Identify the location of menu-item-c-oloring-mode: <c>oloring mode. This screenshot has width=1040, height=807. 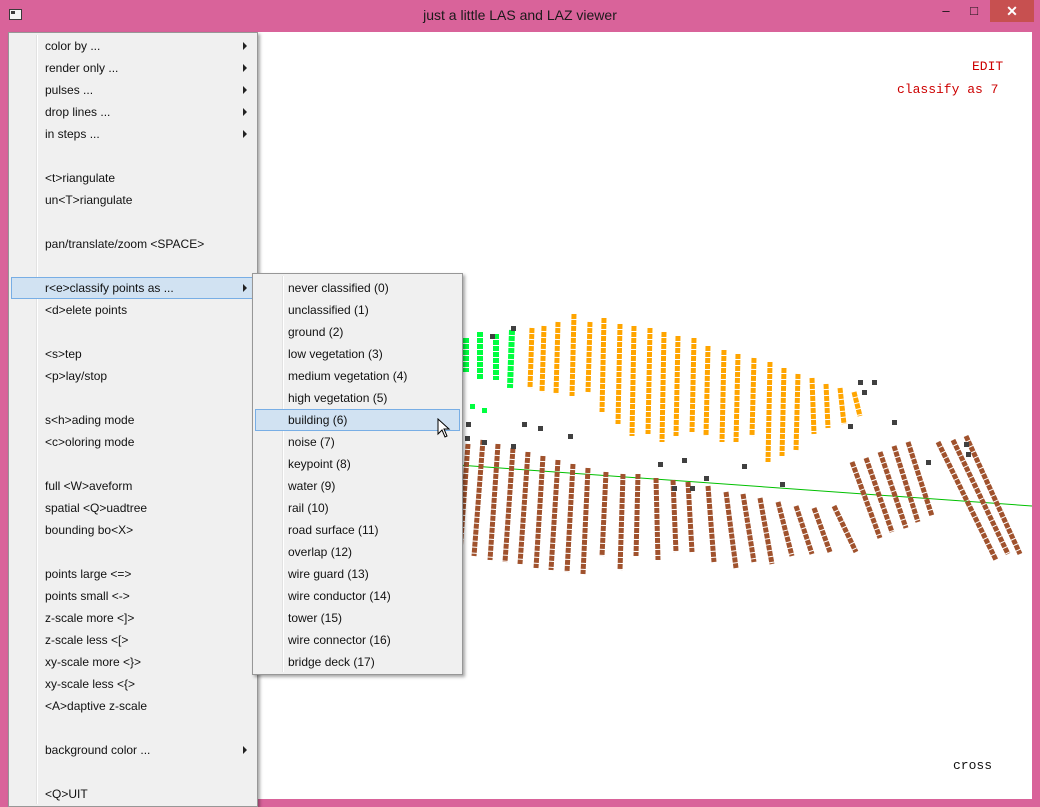
(133, 442).